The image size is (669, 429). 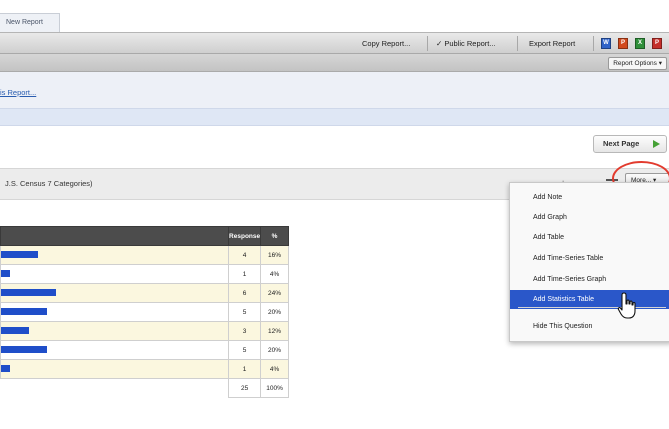 I want to click on menu-item-add-table: Add Table, so click(x=589, y=237).